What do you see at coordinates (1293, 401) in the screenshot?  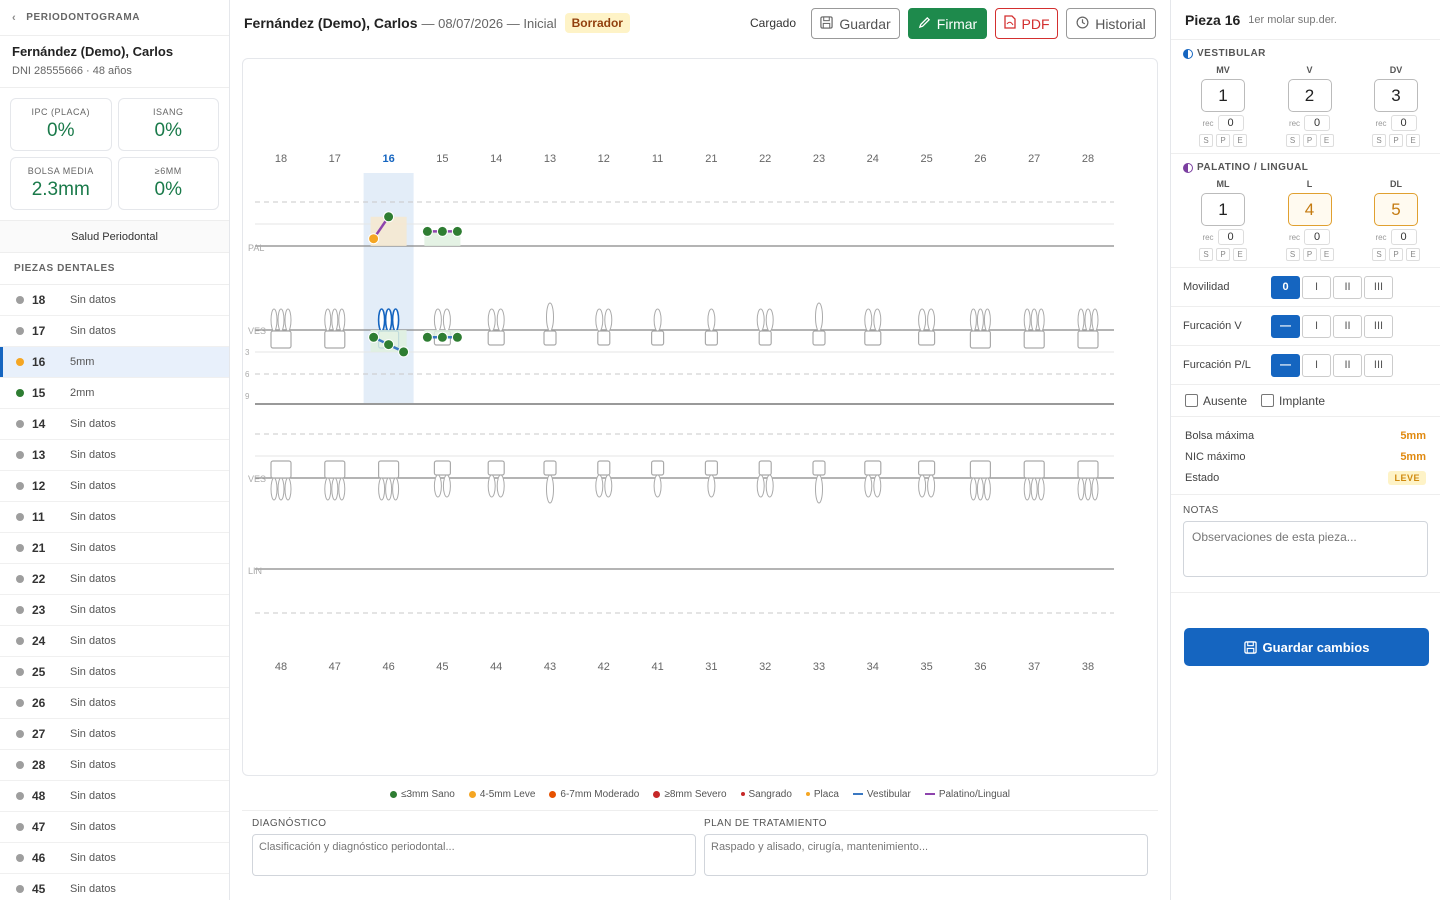 I see `implant-checkbox: Implante` at bounding box center [1293, 401].